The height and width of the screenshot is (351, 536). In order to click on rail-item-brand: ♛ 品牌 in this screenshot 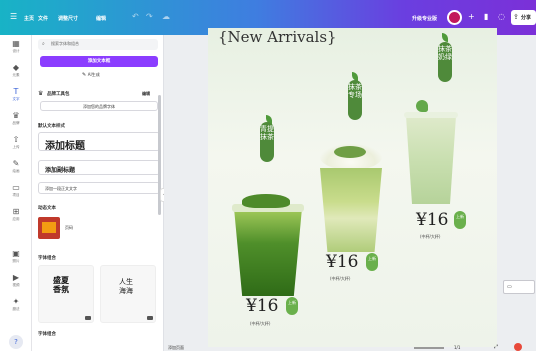, I will do `click(16, 118)`.